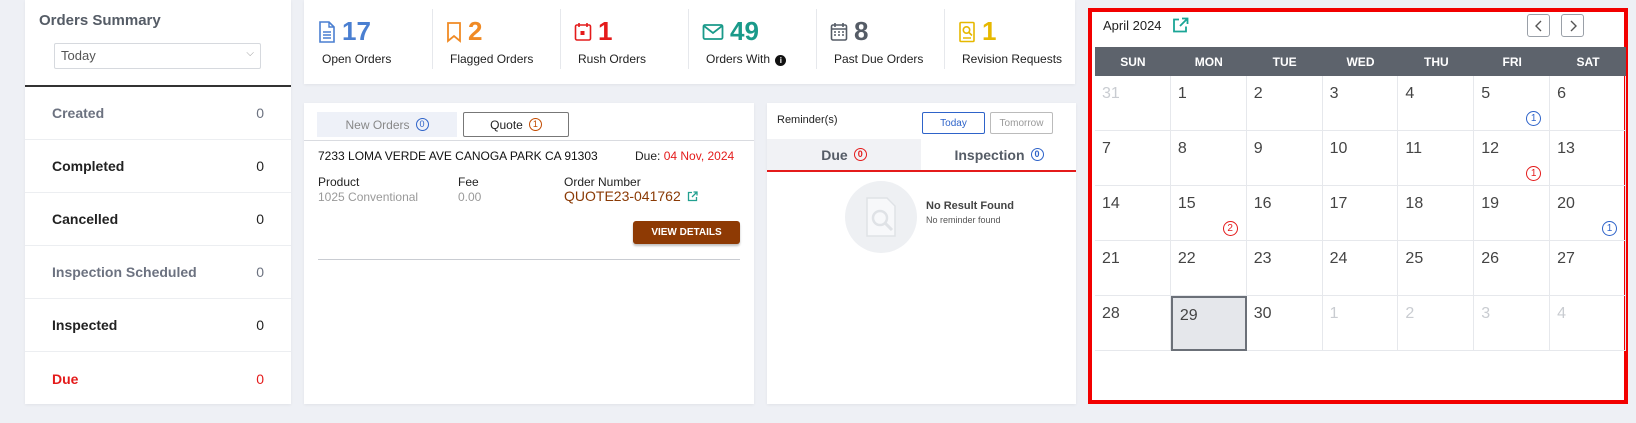 The width and height of the screenshot is (1636, 423). What do you see at coordinates (1512, 158) in the screenshot?
I see `calendar-day: 12 1` at bounding box center [1512, 158].